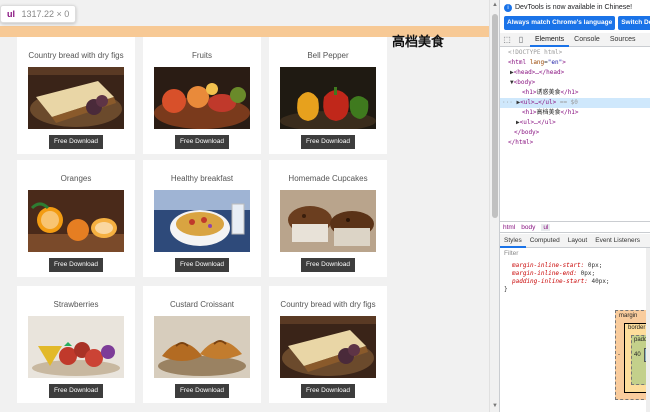 The height and width of the screenshot is (412, 650). Describe the element at coordinates (495, 5) in the screenshot. I see `scroll-up-icon: ▲` at that location.